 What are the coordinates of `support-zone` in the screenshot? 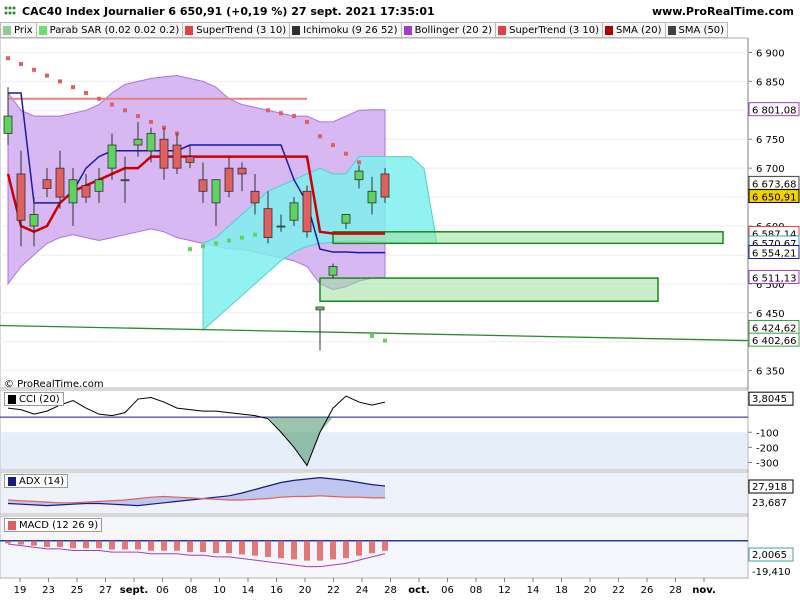 It's located at (489, 289).